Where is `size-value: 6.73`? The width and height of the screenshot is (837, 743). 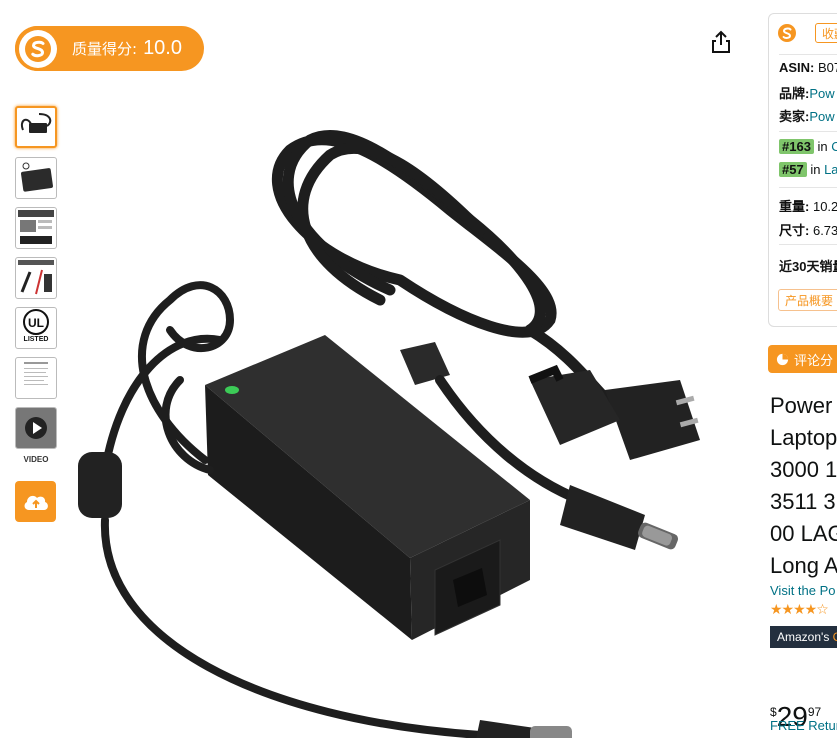
size-value: 6.73 is located at coordinates (824, 230).